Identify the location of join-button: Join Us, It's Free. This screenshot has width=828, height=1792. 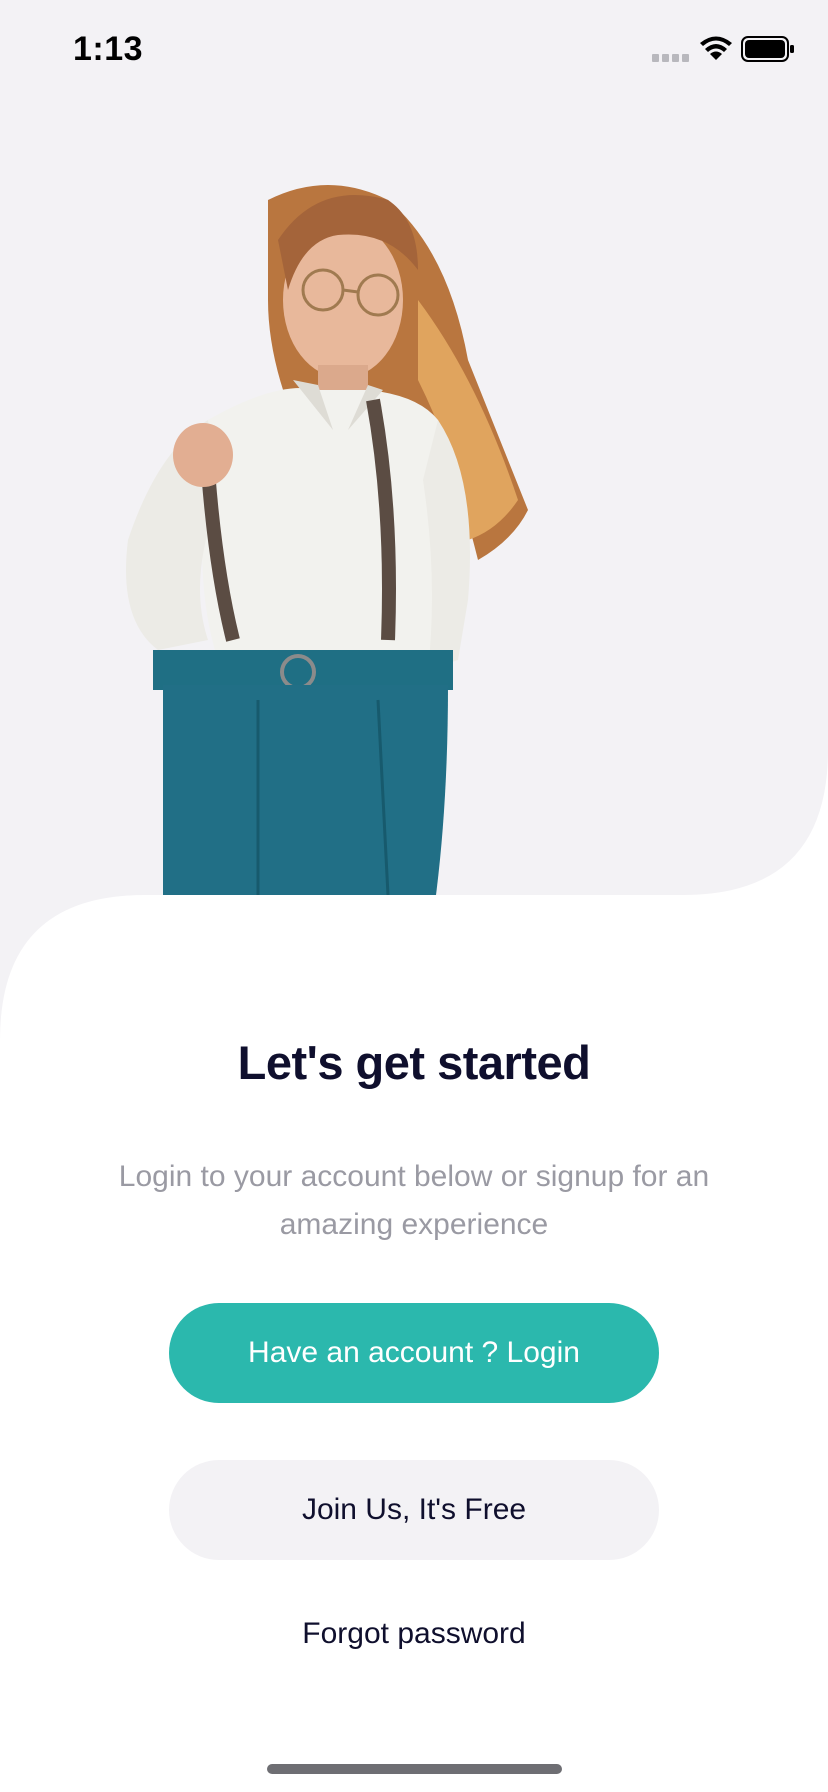
(414, 1510).